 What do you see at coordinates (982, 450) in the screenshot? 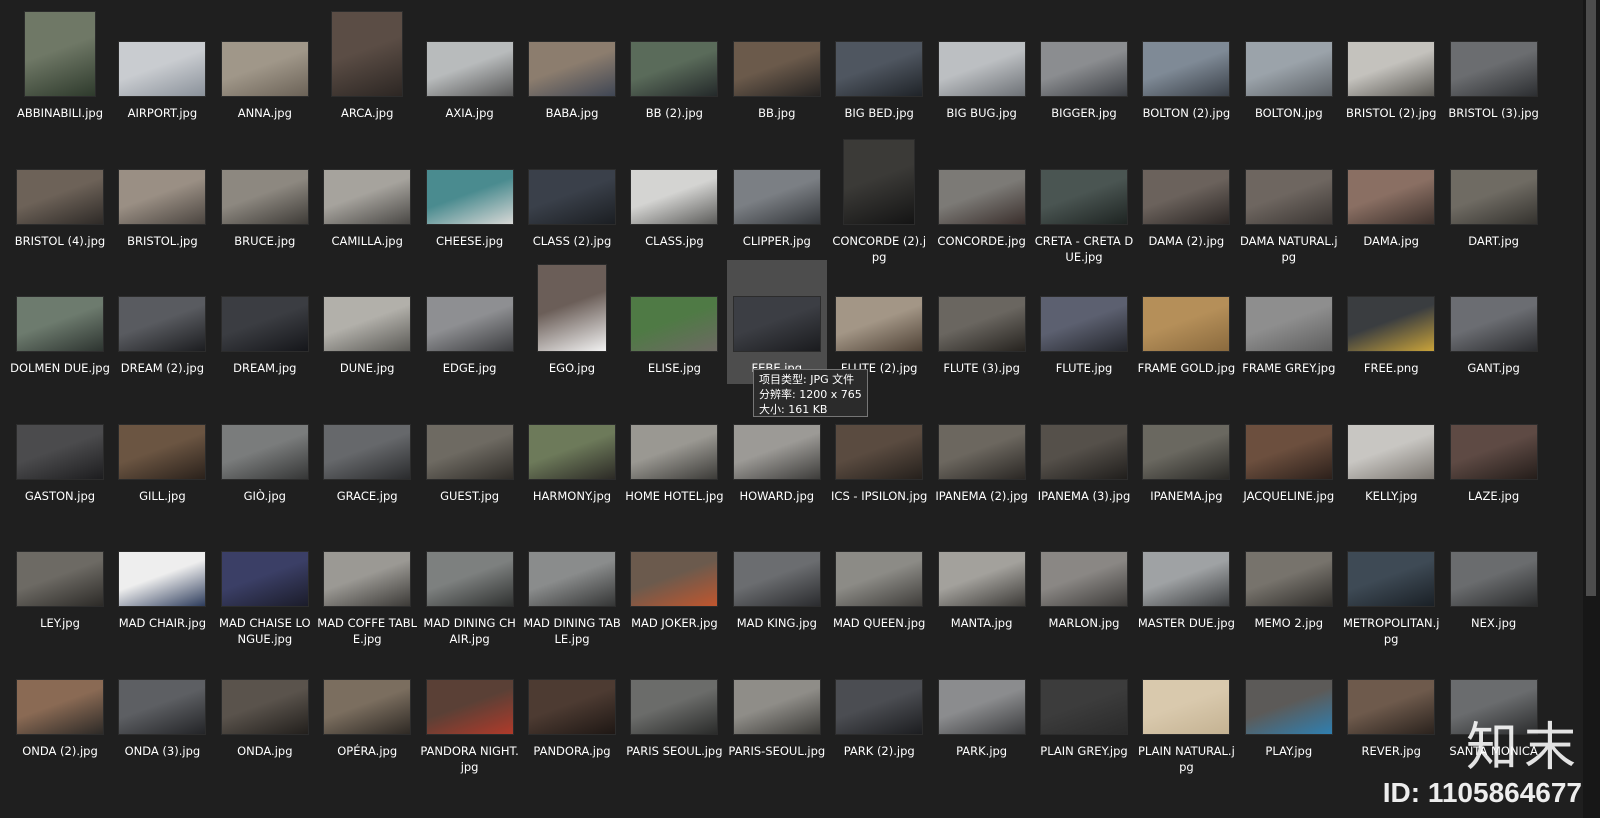
I see `file-item: IPANEMA (2).jpg` at bounding box center [982, 450].